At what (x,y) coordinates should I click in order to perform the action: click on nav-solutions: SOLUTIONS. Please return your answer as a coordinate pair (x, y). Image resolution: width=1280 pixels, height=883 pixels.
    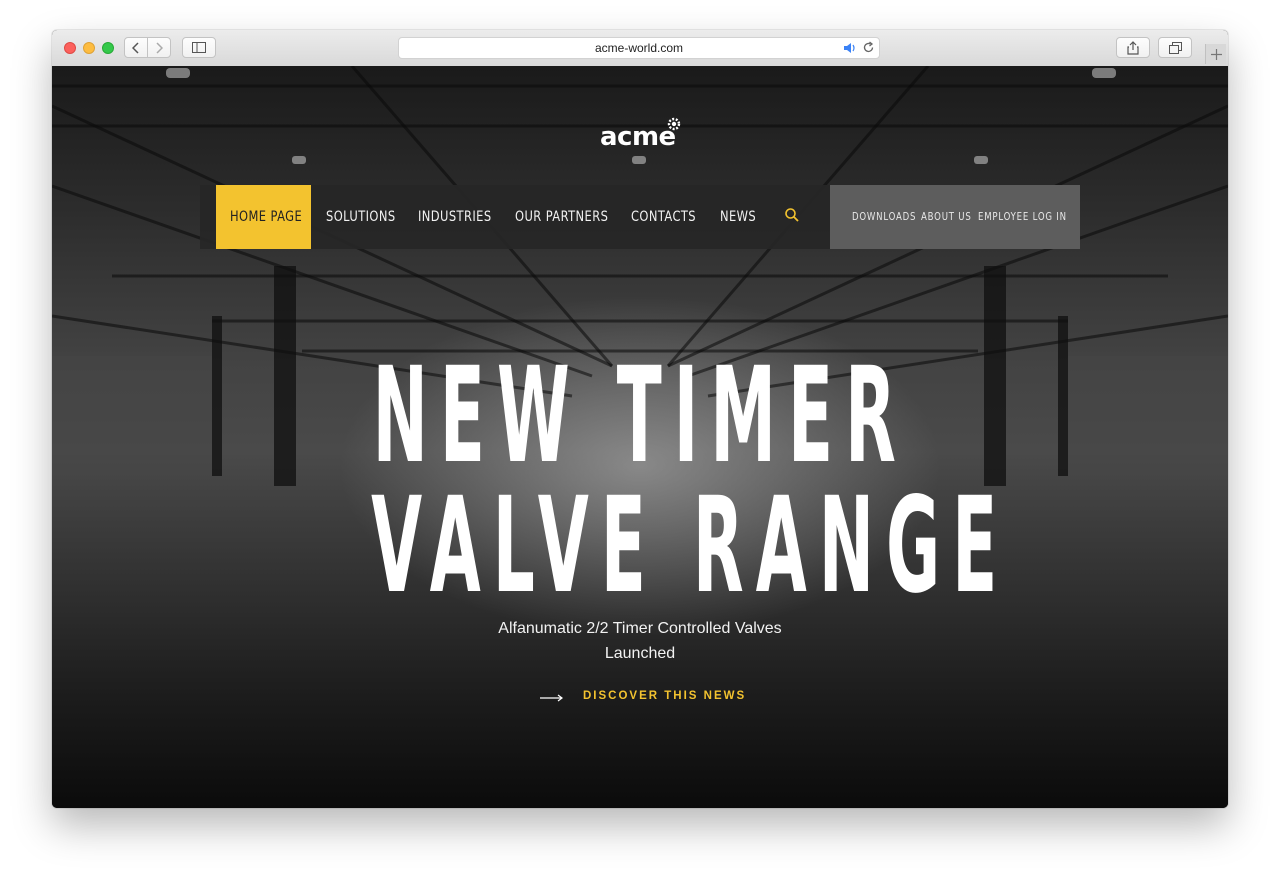
    Looking at the image, I should click on (361, 217).